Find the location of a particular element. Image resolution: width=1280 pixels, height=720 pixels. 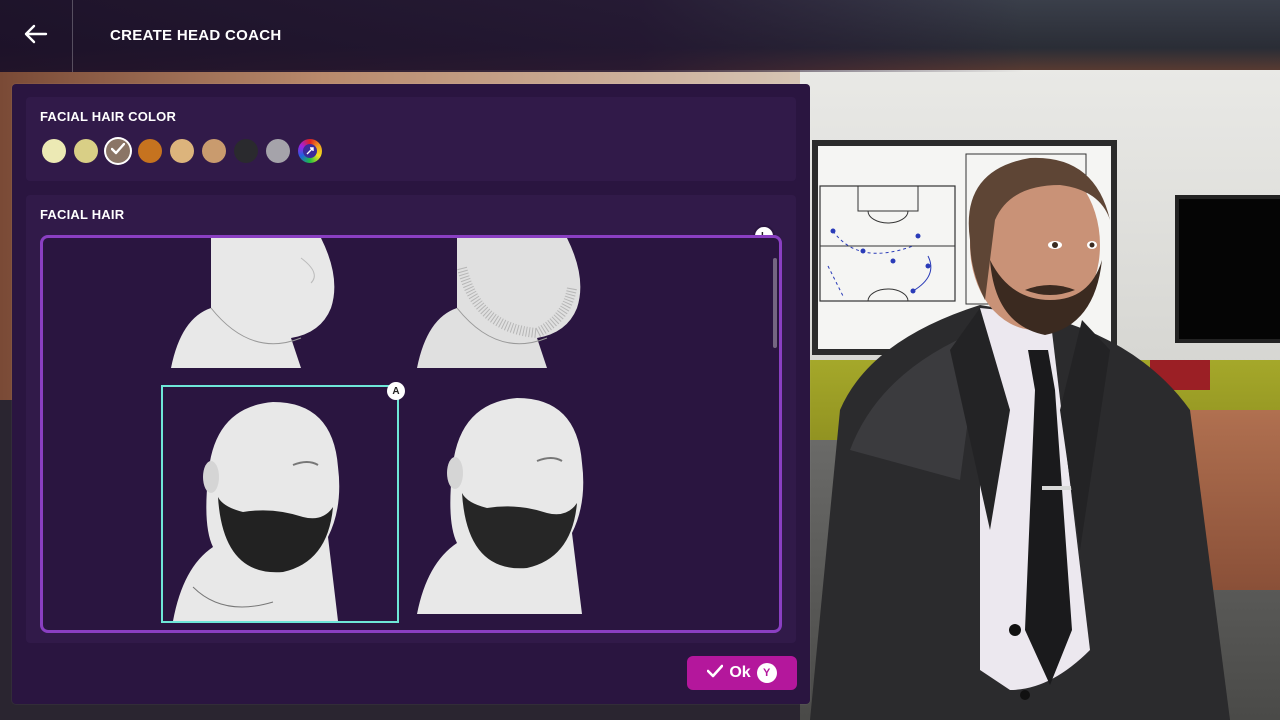

checkmark-icon is located at coordinates (715, 673).